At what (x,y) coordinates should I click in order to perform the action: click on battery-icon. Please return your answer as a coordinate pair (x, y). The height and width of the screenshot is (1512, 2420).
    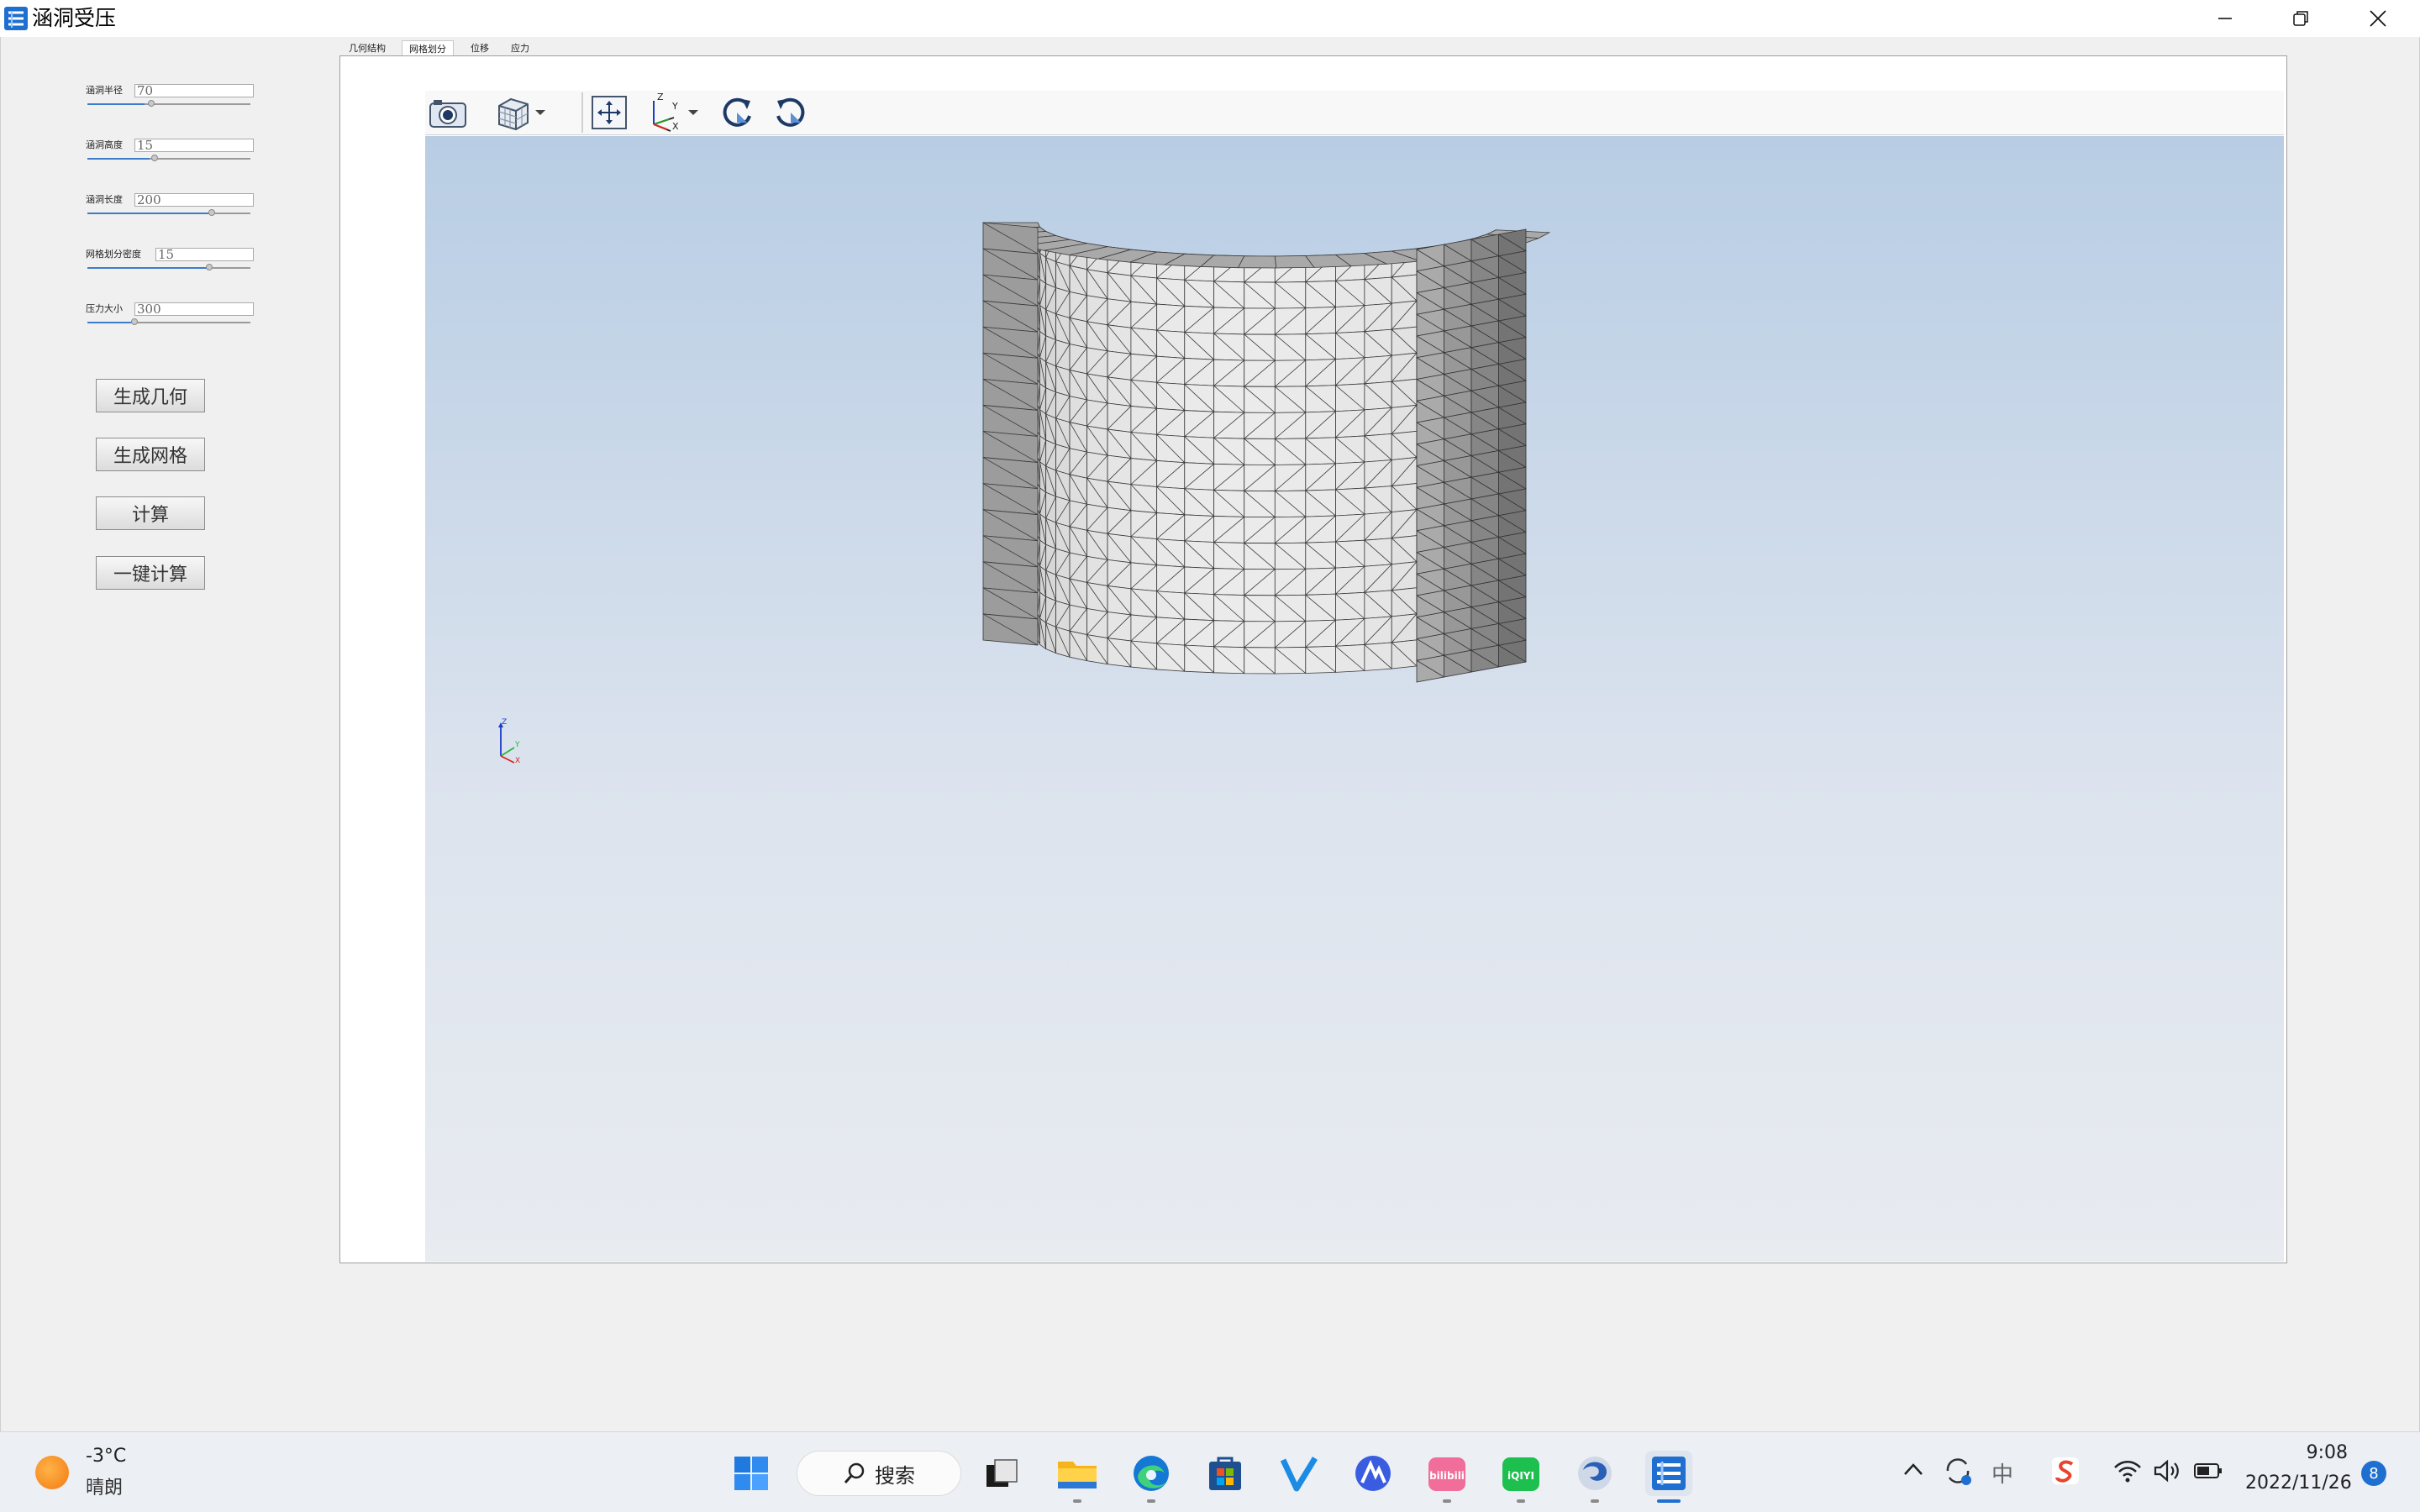
    Looking at the image, I should click on (2208, 1470).